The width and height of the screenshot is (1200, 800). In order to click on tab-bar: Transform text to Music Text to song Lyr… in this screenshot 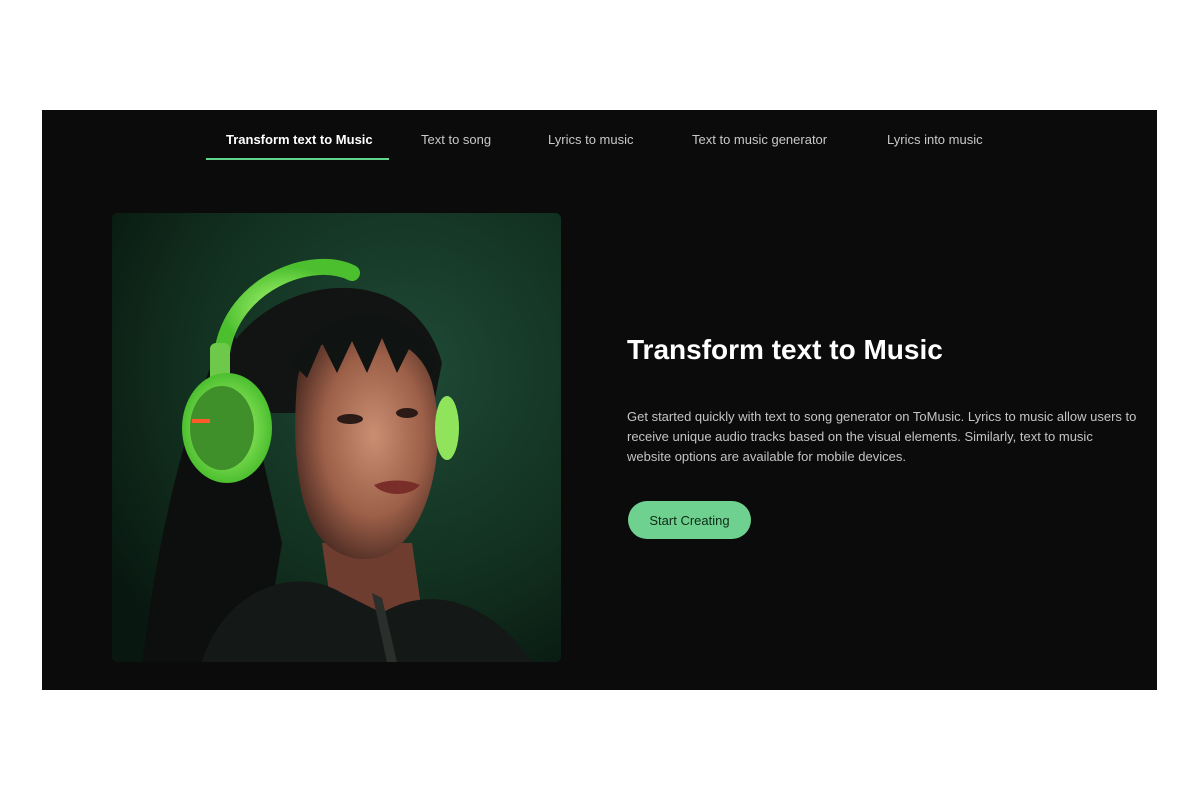, I will do `click(599, 136)`.